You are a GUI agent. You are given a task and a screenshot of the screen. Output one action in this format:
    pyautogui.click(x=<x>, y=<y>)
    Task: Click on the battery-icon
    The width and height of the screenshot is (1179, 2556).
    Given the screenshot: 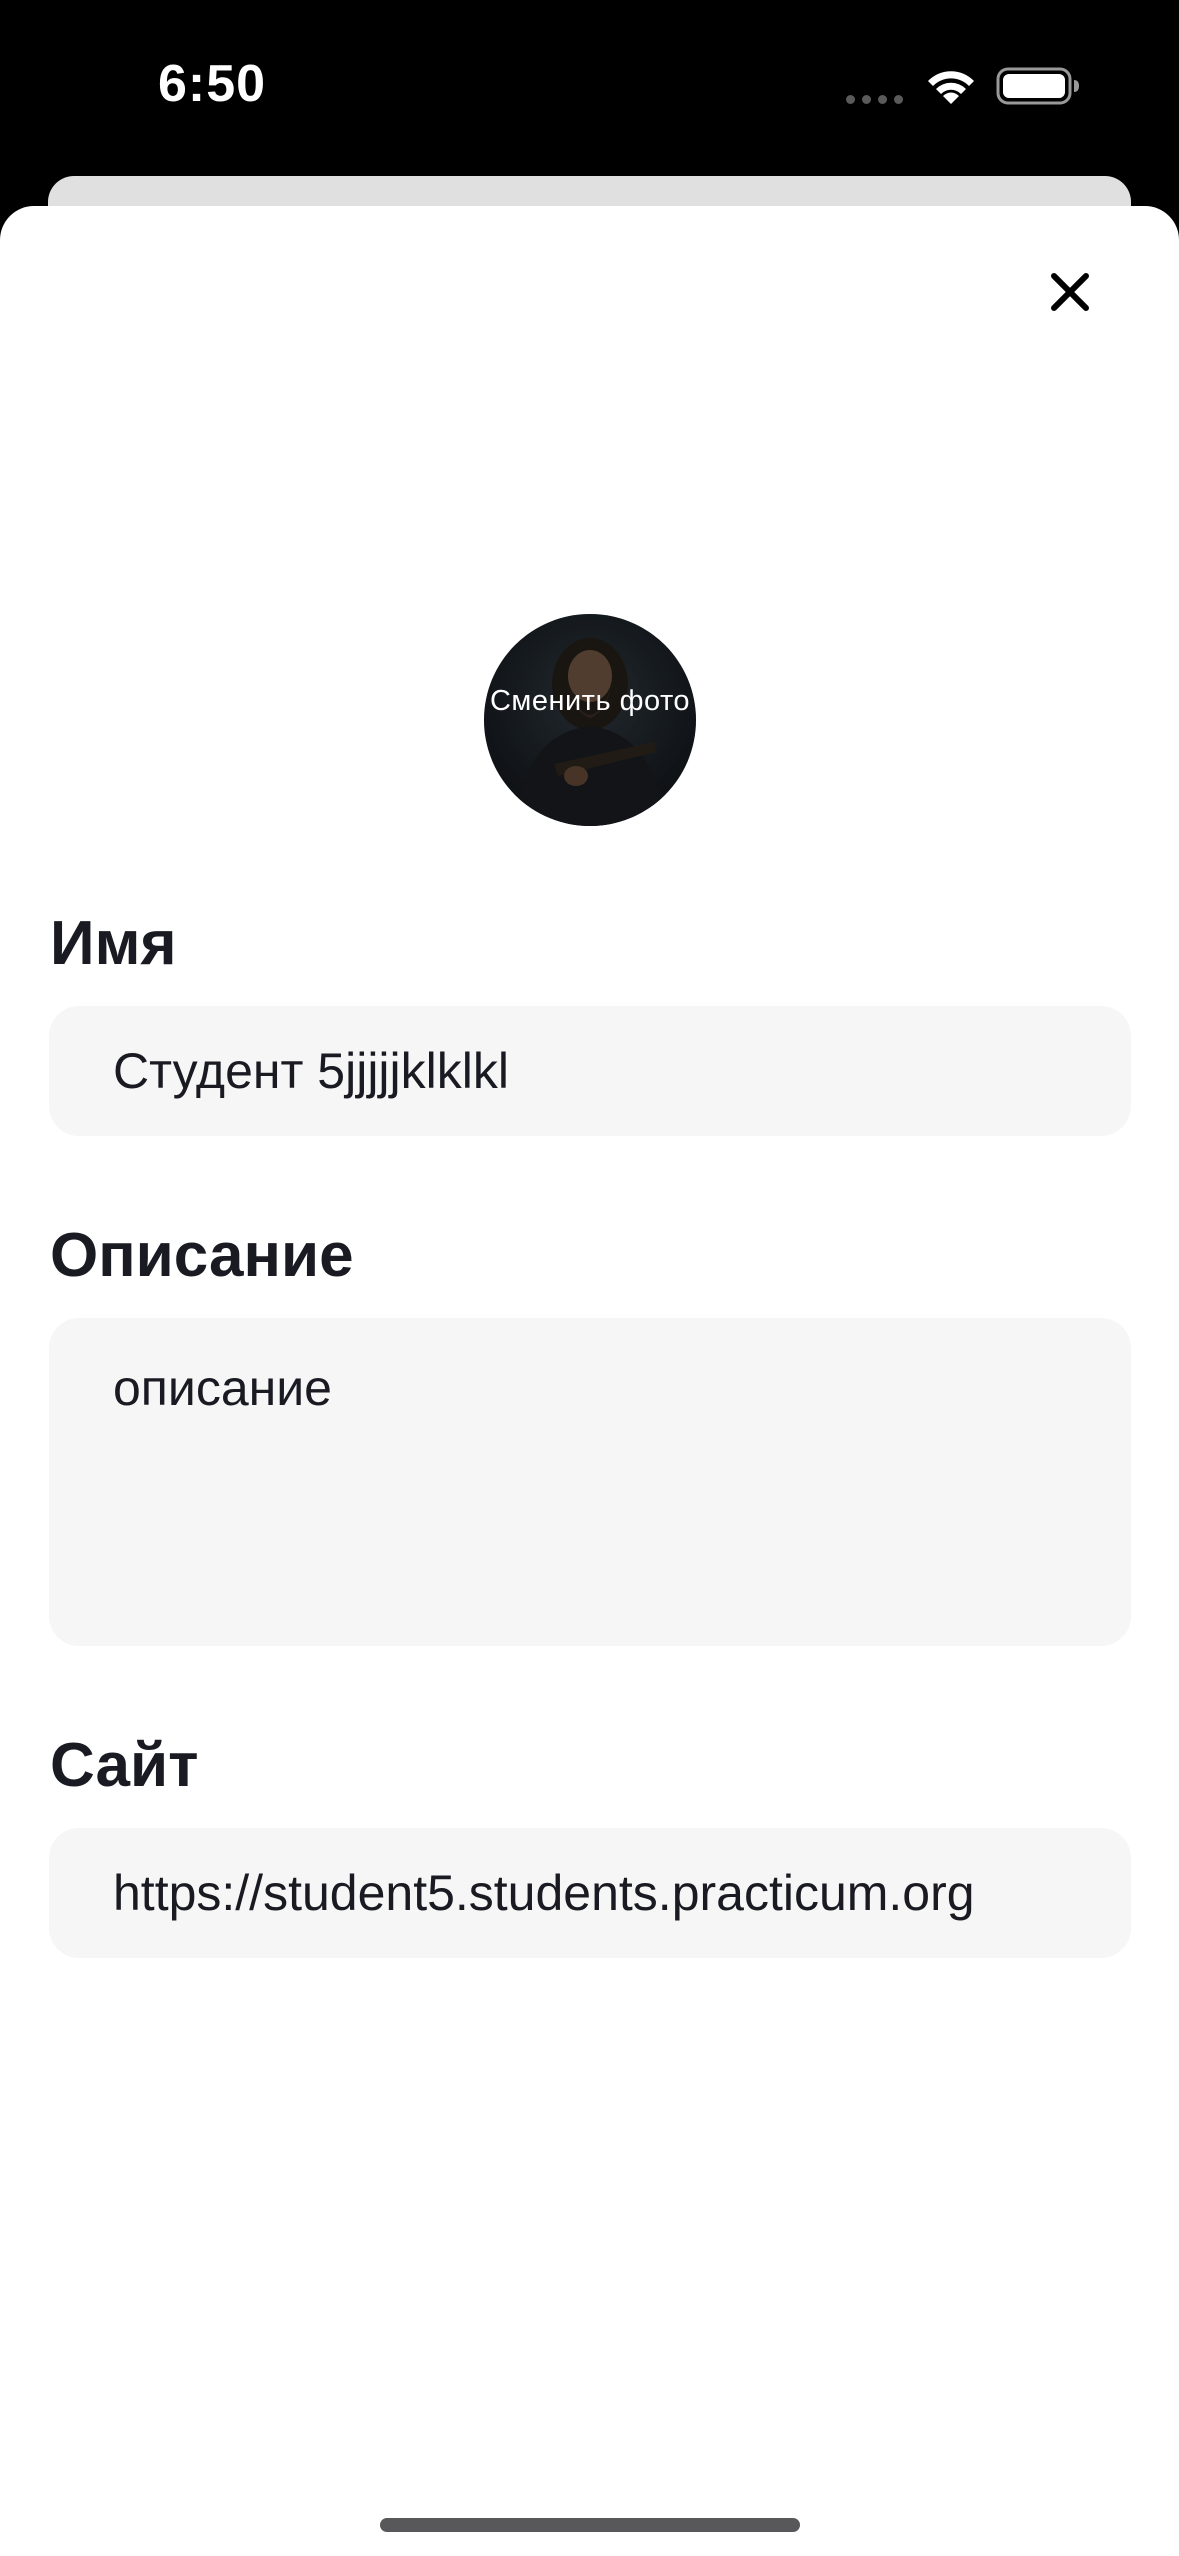 What is the action you would take?
    pyautogui.click(x=1037, y=86)
    